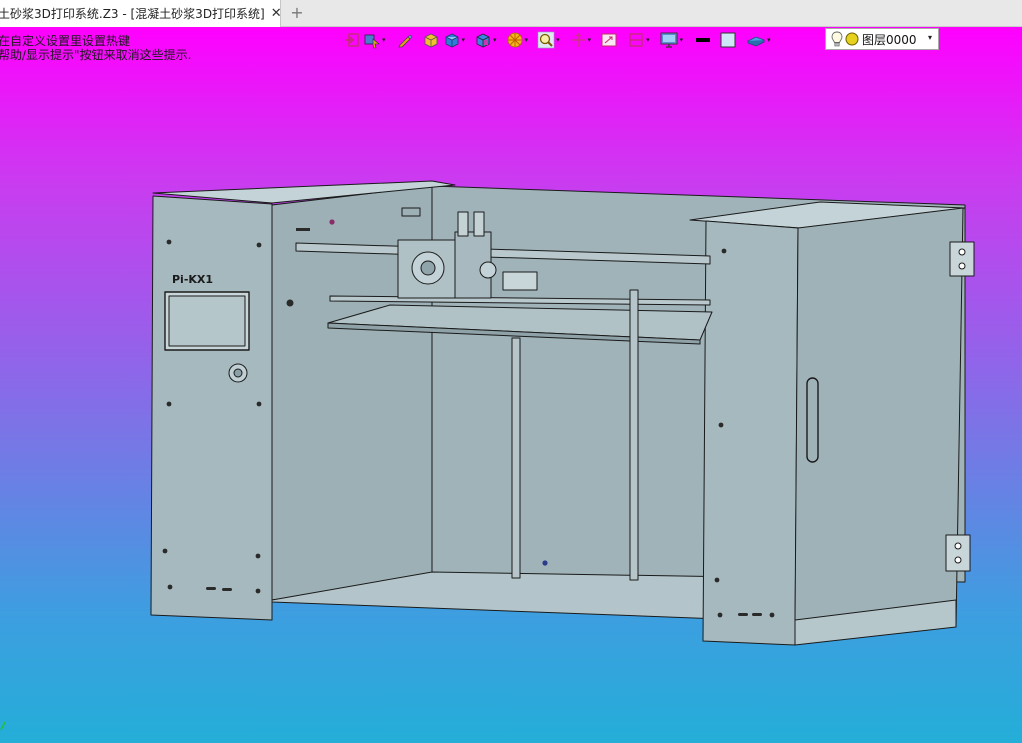 This screenshot has height=743, width=1022. Describe the element at coordinates (962, 259) in the screenshot. I see `hinge-upper` at that location.